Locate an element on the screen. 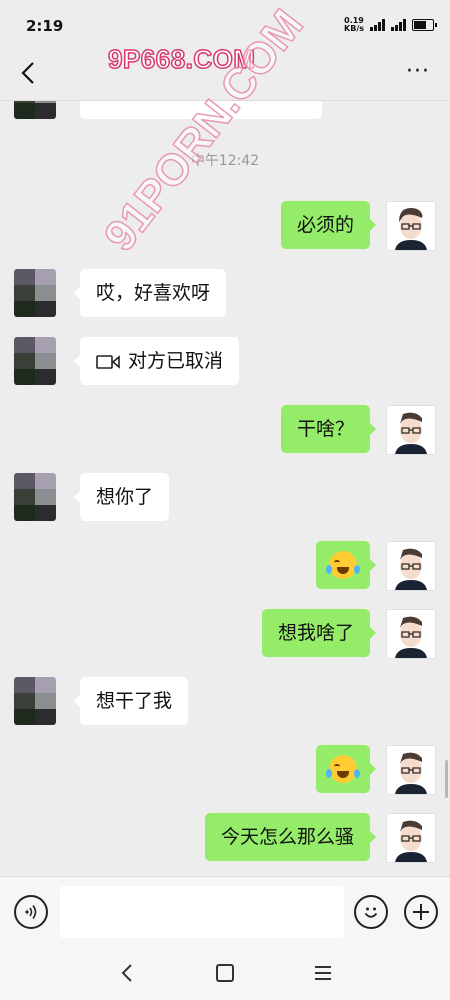 The image size is (450, 1000). voice-icon is located at coordinates (31, 912).